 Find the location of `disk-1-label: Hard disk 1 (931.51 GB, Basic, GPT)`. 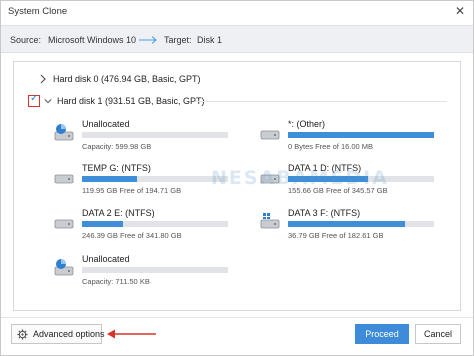

disk-1-label: Hard disk 1 (931.51 GB, Basic, GPT) is located at coordinates (131, 103).